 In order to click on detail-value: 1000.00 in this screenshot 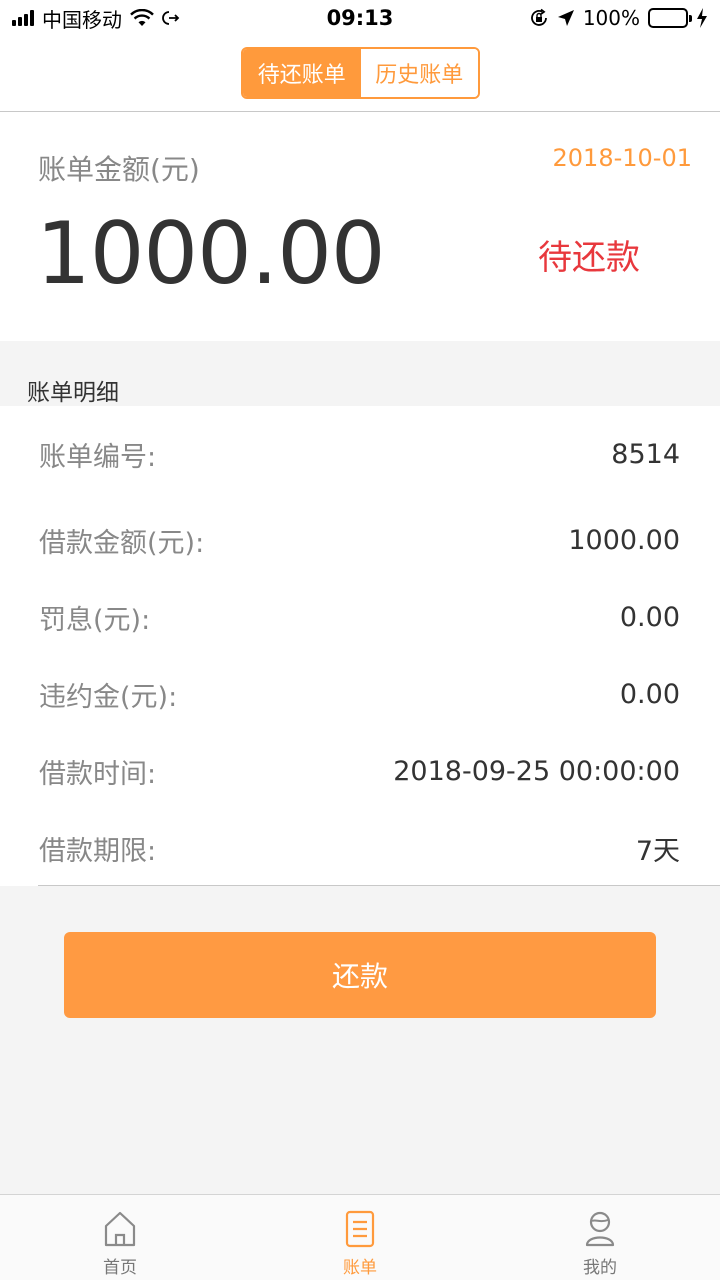, I will do `click(624, 540)`.